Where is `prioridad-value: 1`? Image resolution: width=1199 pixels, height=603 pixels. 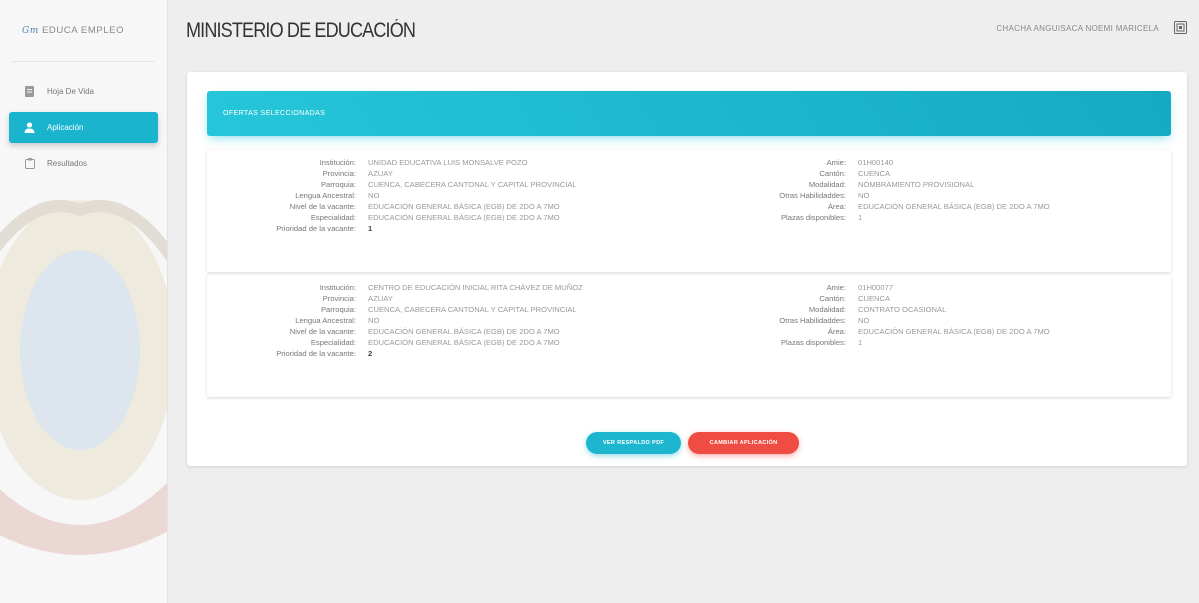 prioridad-value: 1 is located at coordinates (370, 228).